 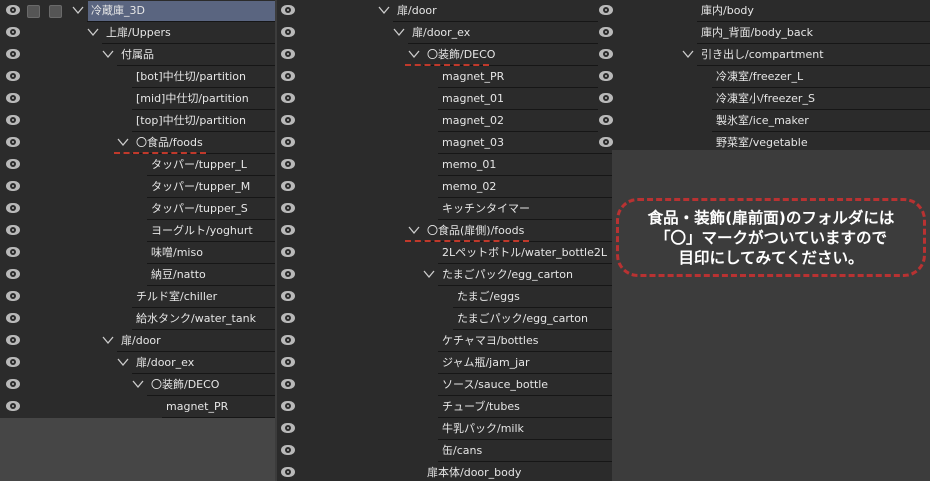 I want to click on layer-row: magnet_PR, so click(x=444, y=77).